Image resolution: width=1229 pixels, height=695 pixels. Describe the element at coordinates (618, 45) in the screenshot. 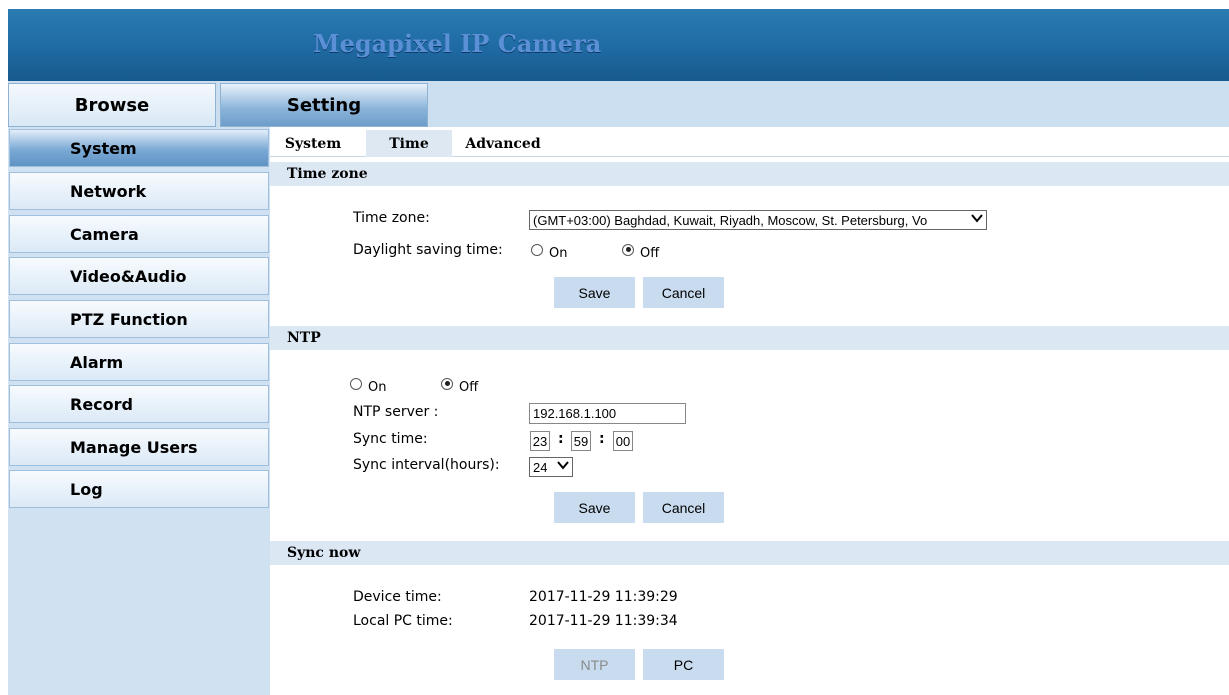

I see `header-banner: Megapixel IP Camera` at that location.